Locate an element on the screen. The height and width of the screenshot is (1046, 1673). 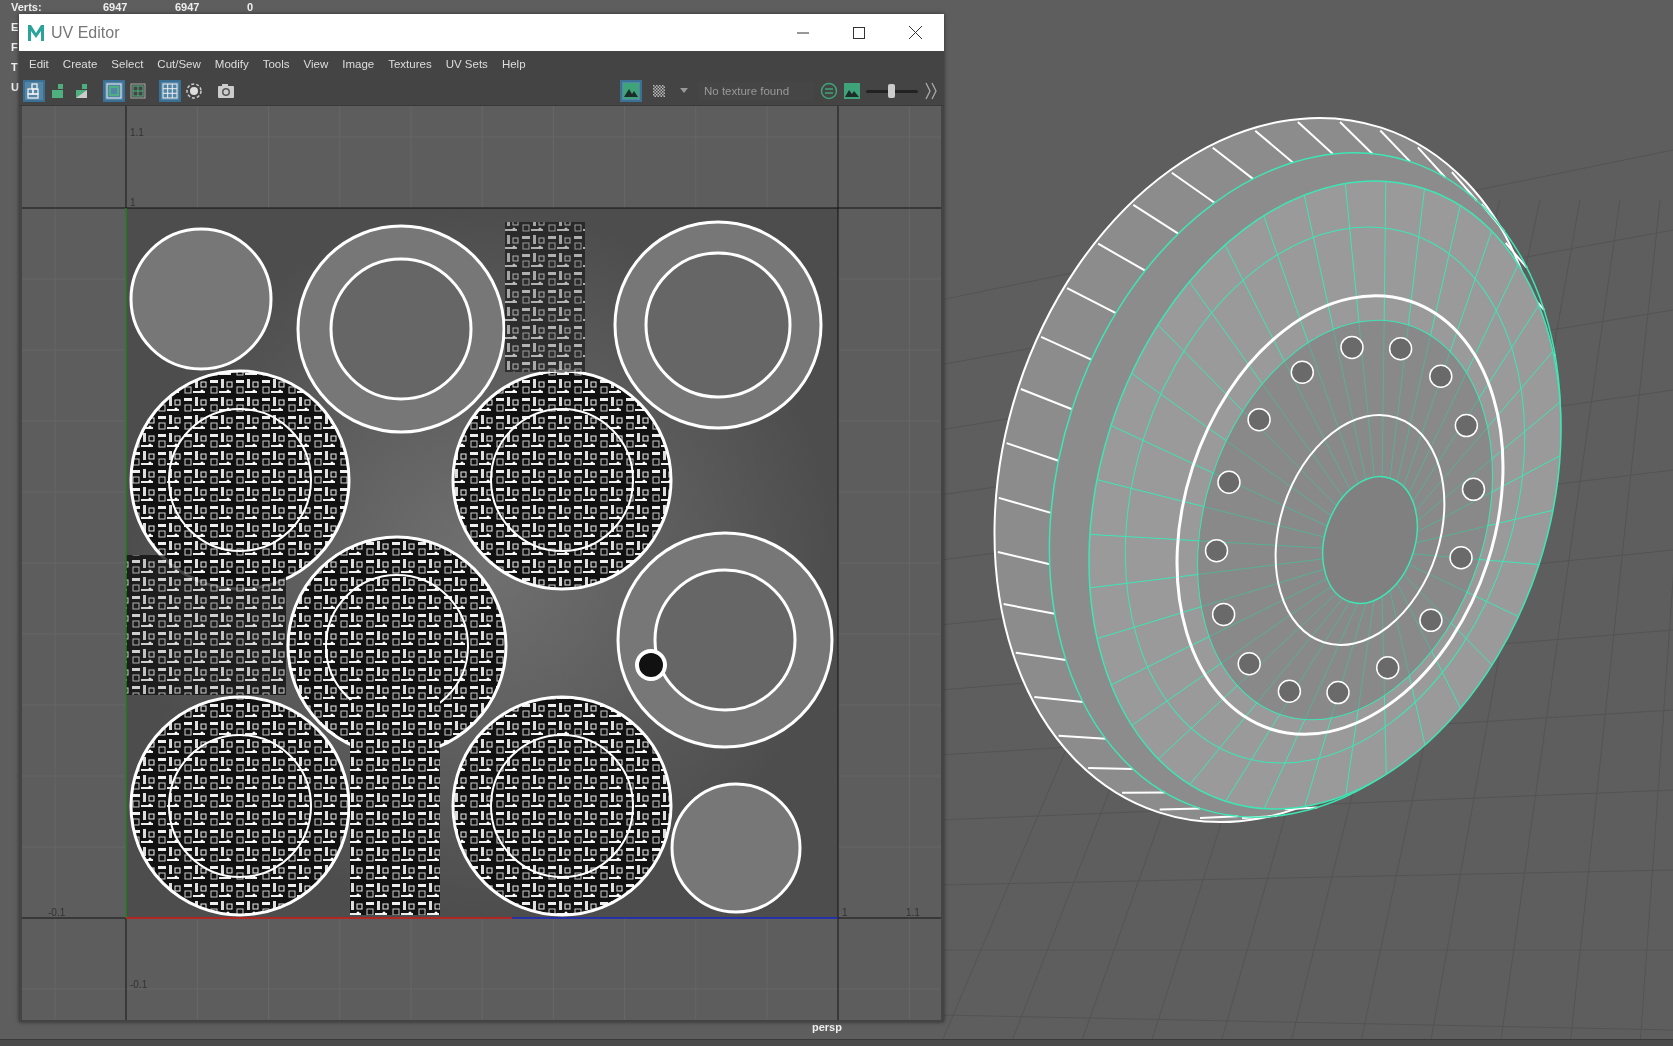
rgb-channels-icon is located at coordinates (829, 90).